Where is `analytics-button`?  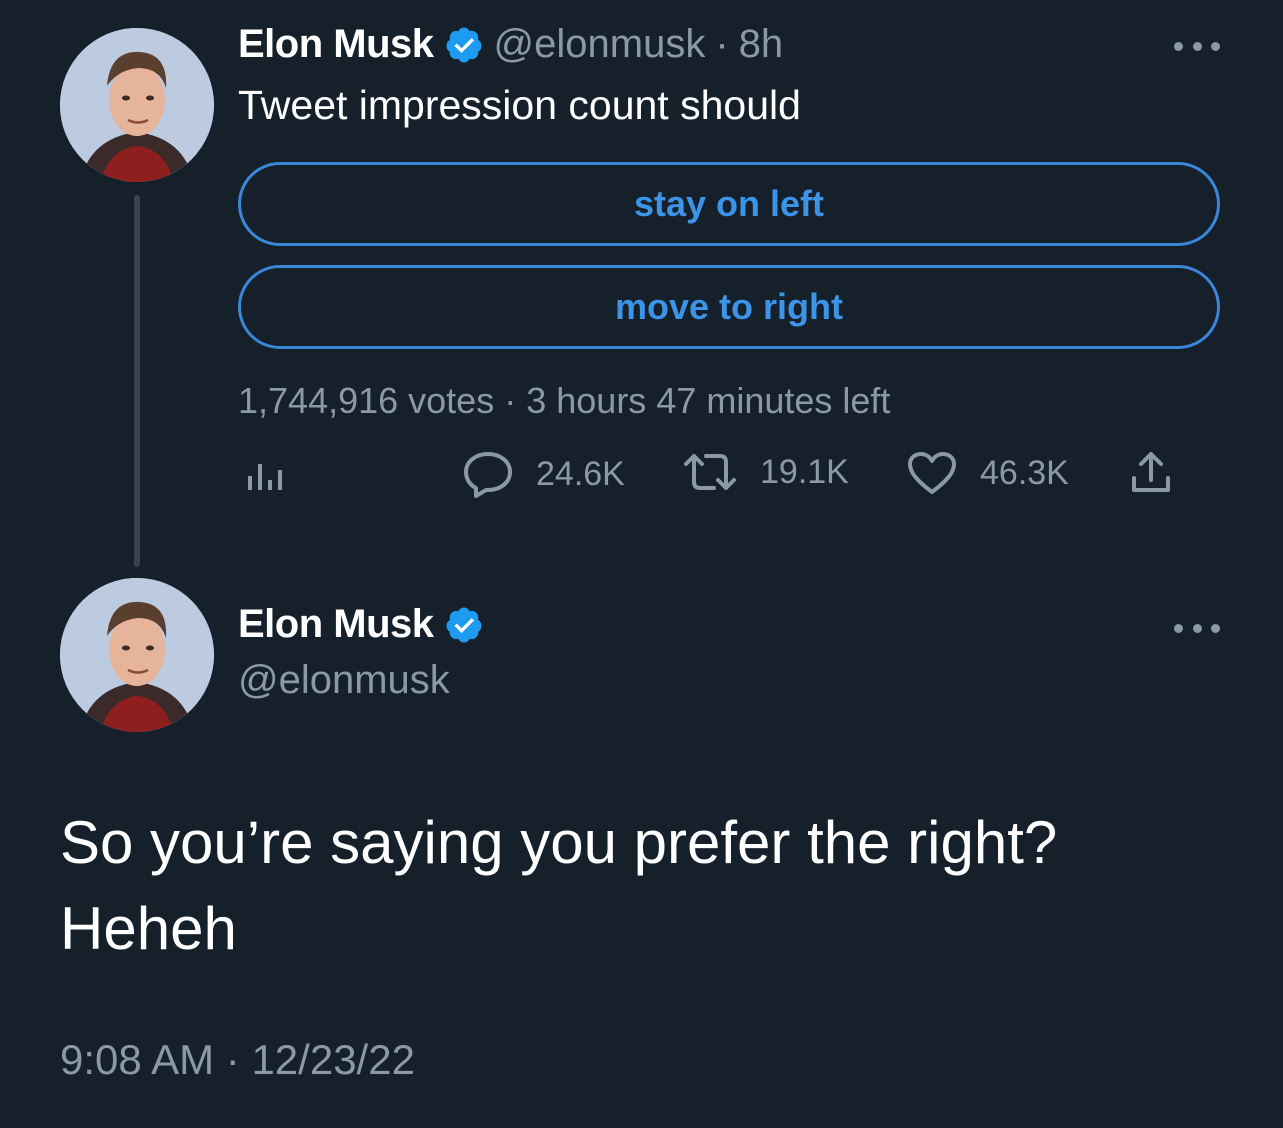
analytics-button is located at coordinates (266, 472).